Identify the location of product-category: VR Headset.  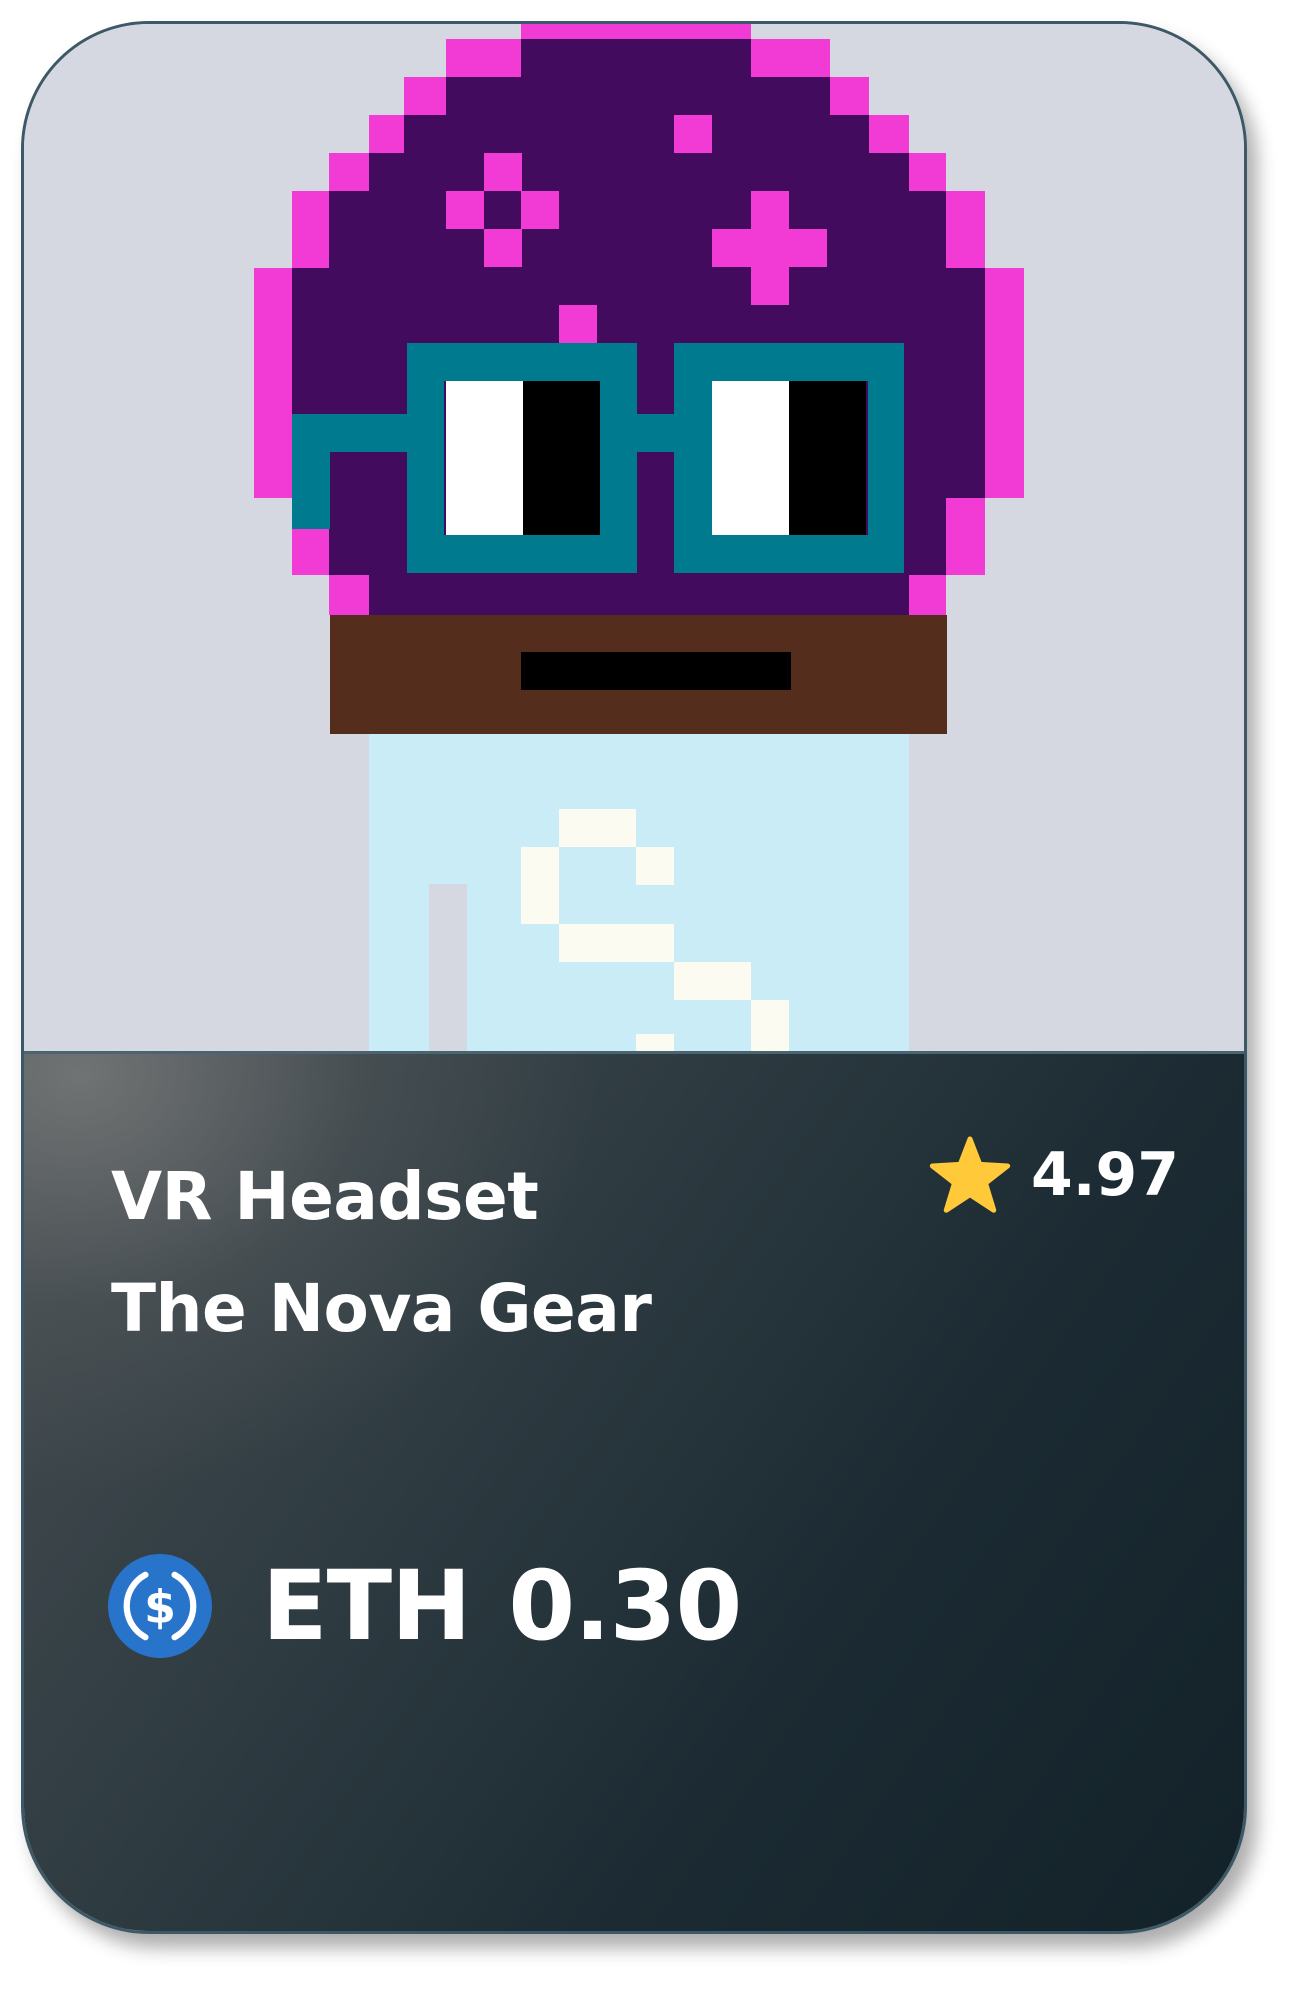
(325, 1196).